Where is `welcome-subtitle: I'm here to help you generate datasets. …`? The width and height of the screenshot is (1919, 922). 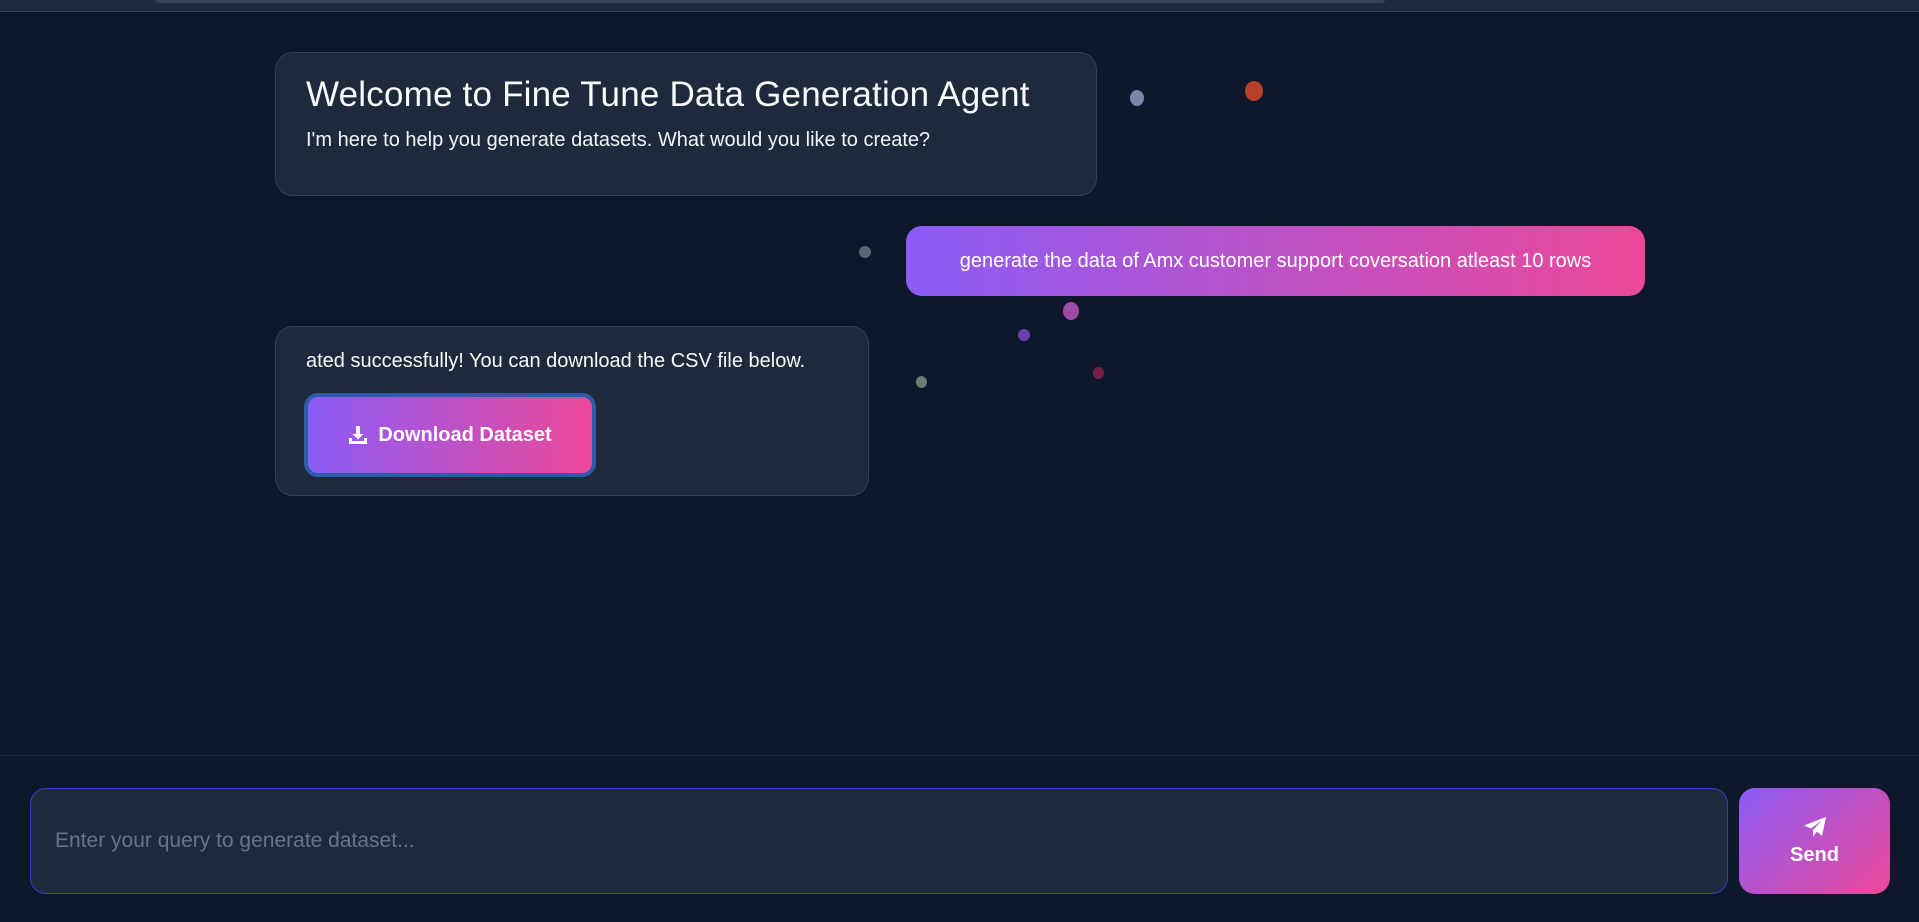 welcome-subtitle: I'm here to help you generate datasets. … is located at coordinates (618, 140).